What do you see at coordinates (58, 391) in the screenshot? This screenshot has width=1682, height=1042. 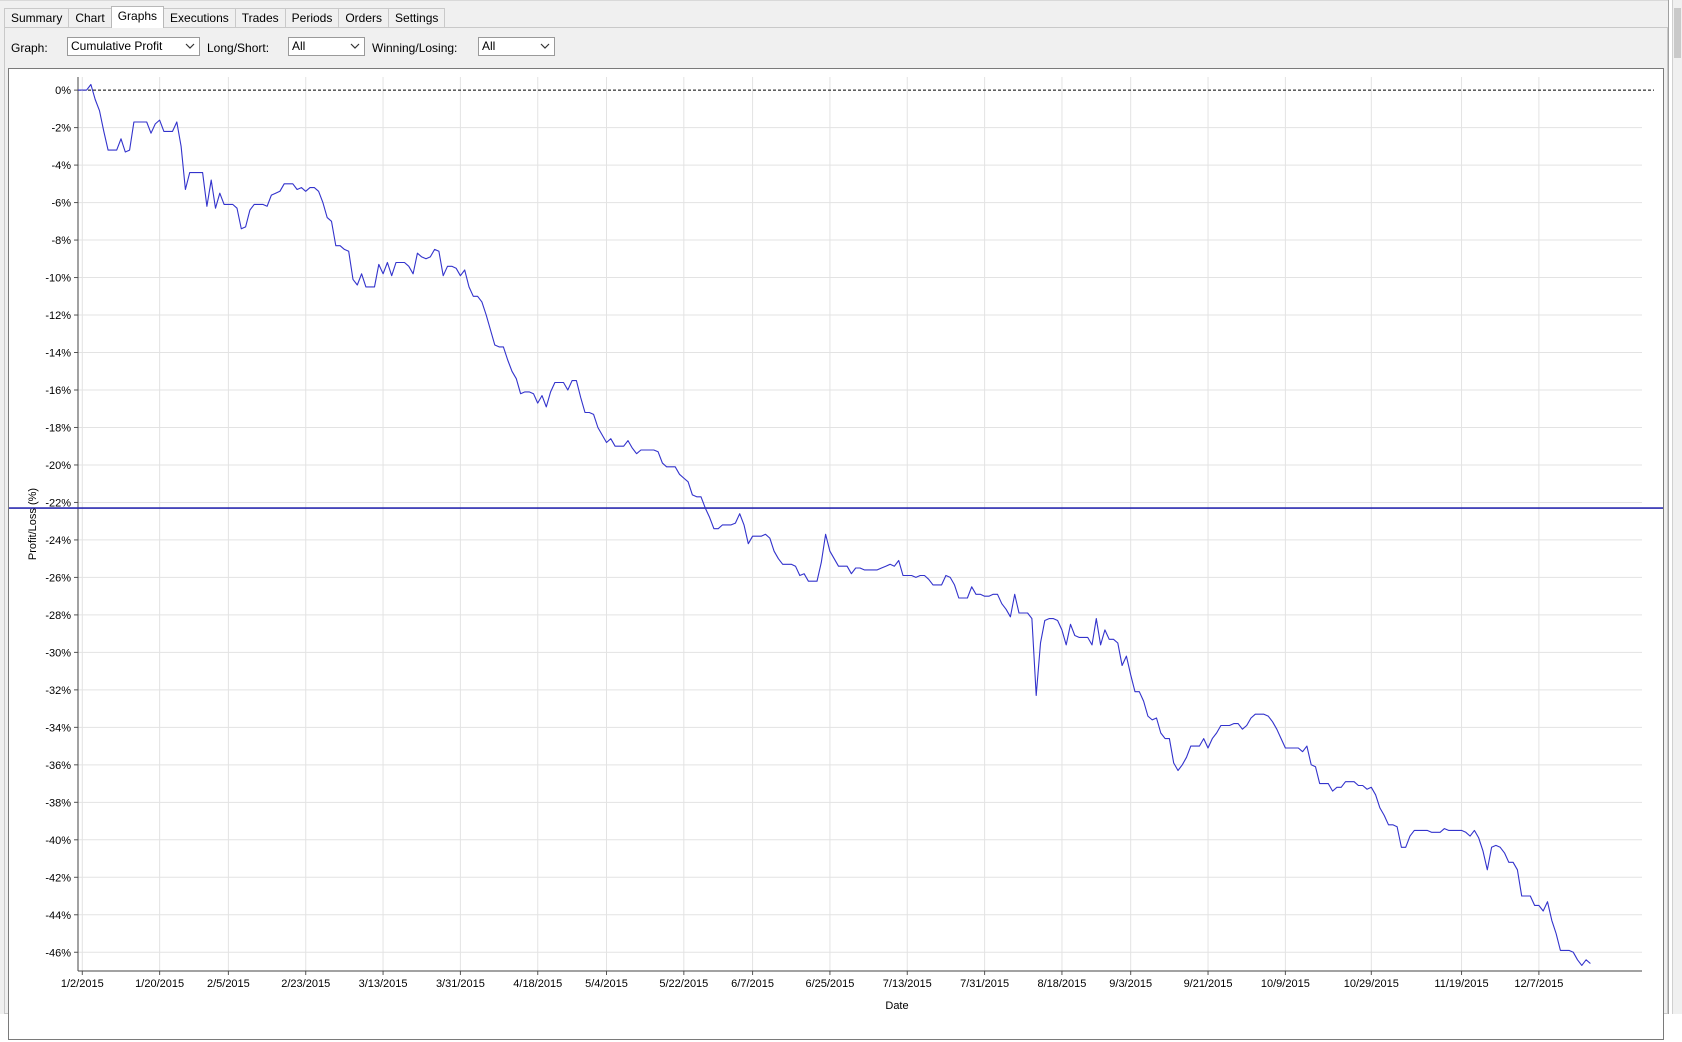 I see `y-tick-label: -16%` at bounding box center [58, 391].